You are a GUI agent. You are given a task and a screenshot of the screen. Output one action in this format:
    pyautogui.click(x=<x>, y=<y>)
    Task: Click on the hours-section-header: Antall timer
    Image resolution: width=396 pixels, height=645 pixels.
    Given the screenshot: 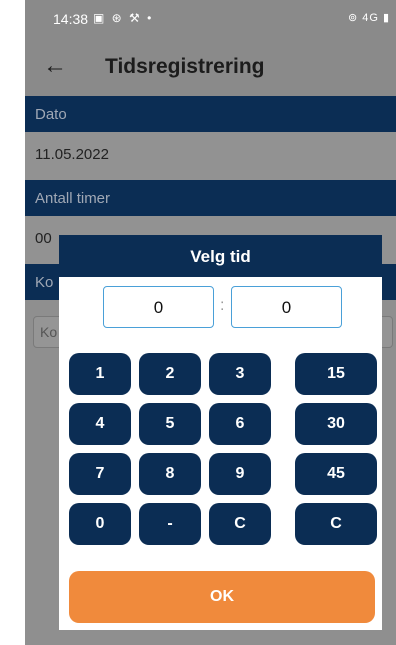 What is the action you would take?
    pyautogui.click(x=210, y=198)
    